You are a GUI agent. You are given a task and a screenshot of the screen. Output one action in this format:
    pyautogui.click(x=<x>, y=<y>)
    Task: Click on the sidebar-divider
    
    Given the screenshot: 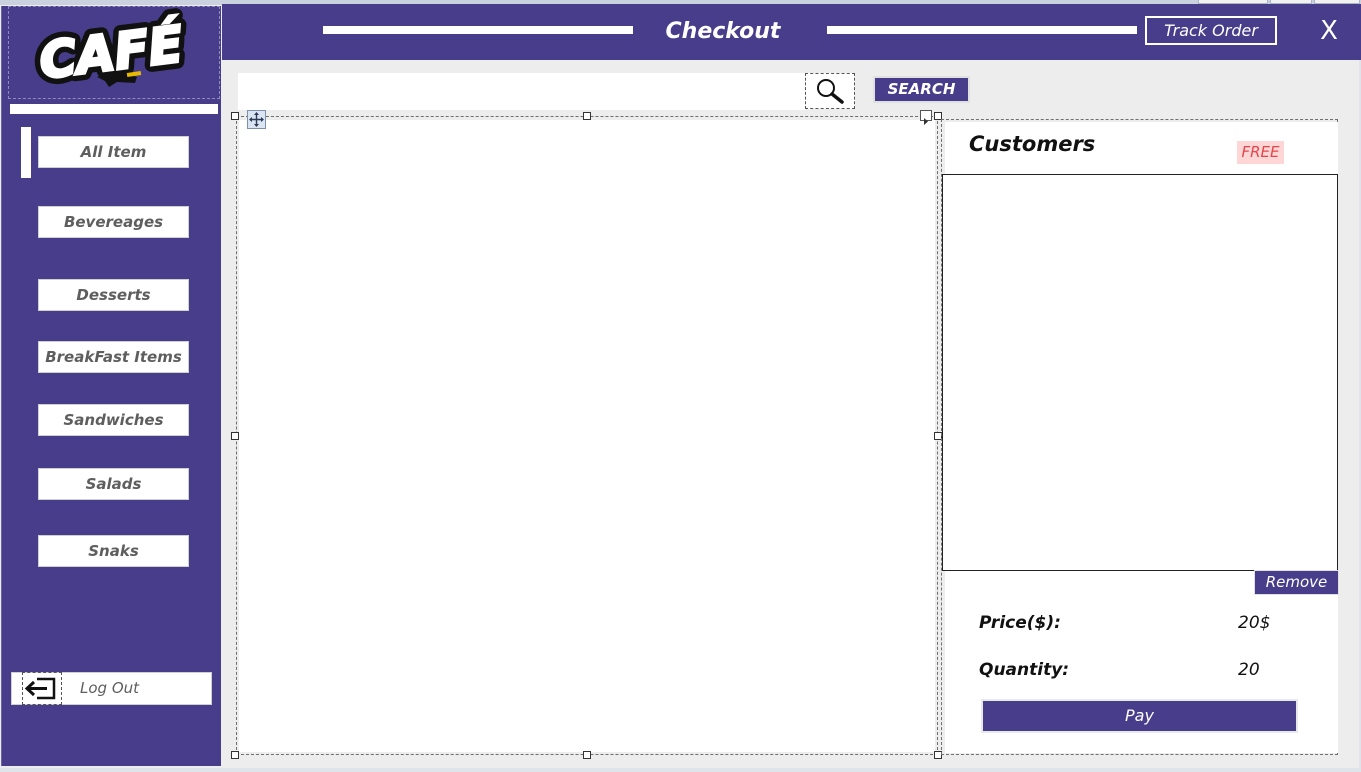 What is the action you would take?
    pyautogui.click(x=114, y=109)
    